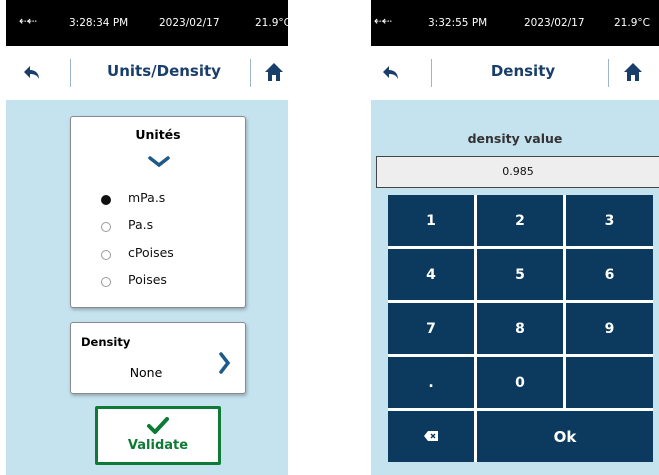 The width and height of the screenshot is (659, 475). What do you see at coordinates (431, 220) in the screenshot?
I see `key-1: 1` at bounding box center [431, 220].